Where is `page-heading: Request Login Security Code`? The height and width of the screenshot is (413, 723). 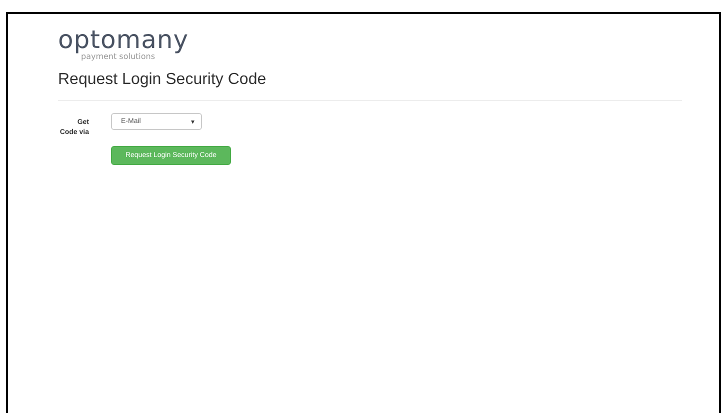
page-heading: Request Login Security Code is located at coordinates (163, 80).